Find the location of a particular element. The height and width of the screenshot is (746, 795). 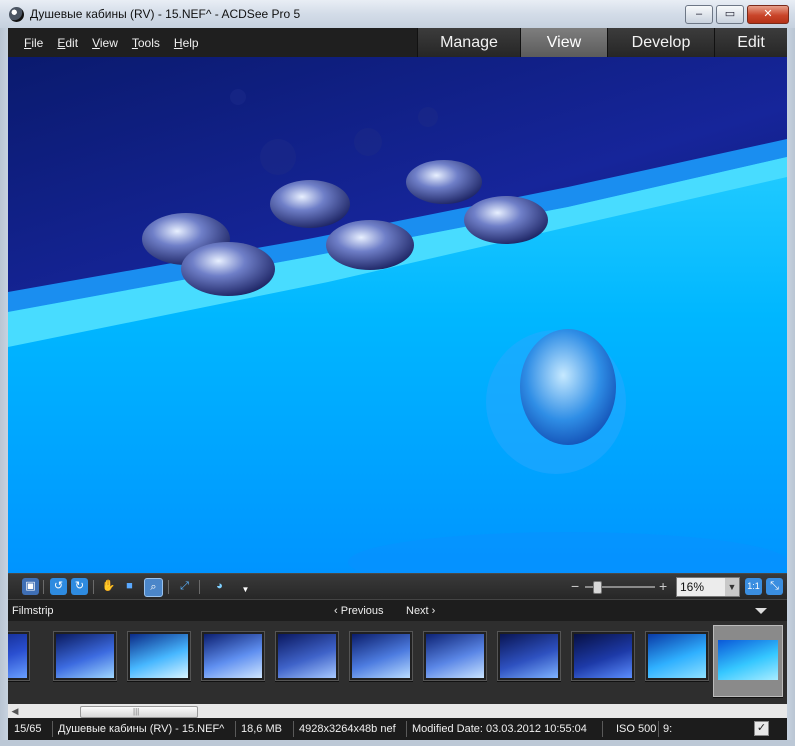

full-screen-icon: ⤢ is located at coordinates (184, 586).